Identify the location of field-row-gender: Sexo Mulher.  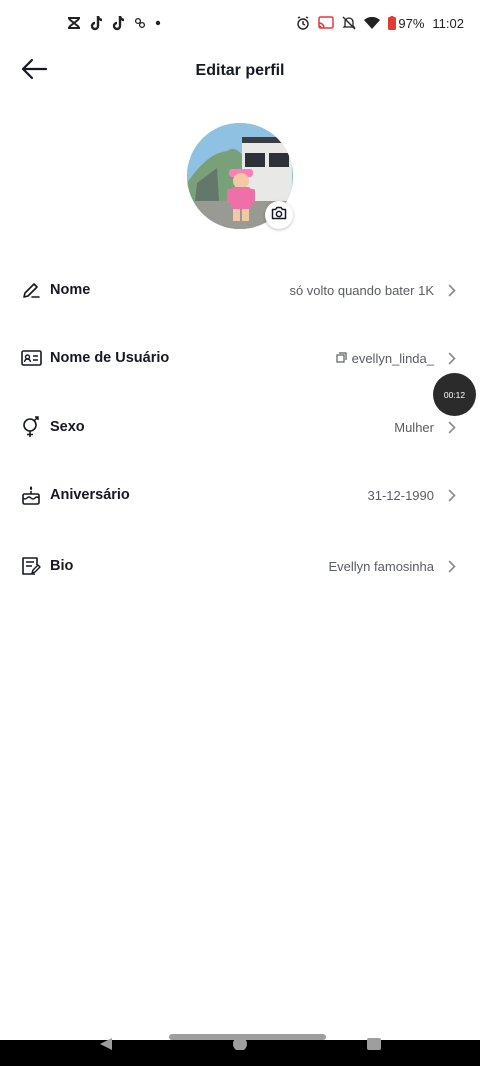
(240, 427).